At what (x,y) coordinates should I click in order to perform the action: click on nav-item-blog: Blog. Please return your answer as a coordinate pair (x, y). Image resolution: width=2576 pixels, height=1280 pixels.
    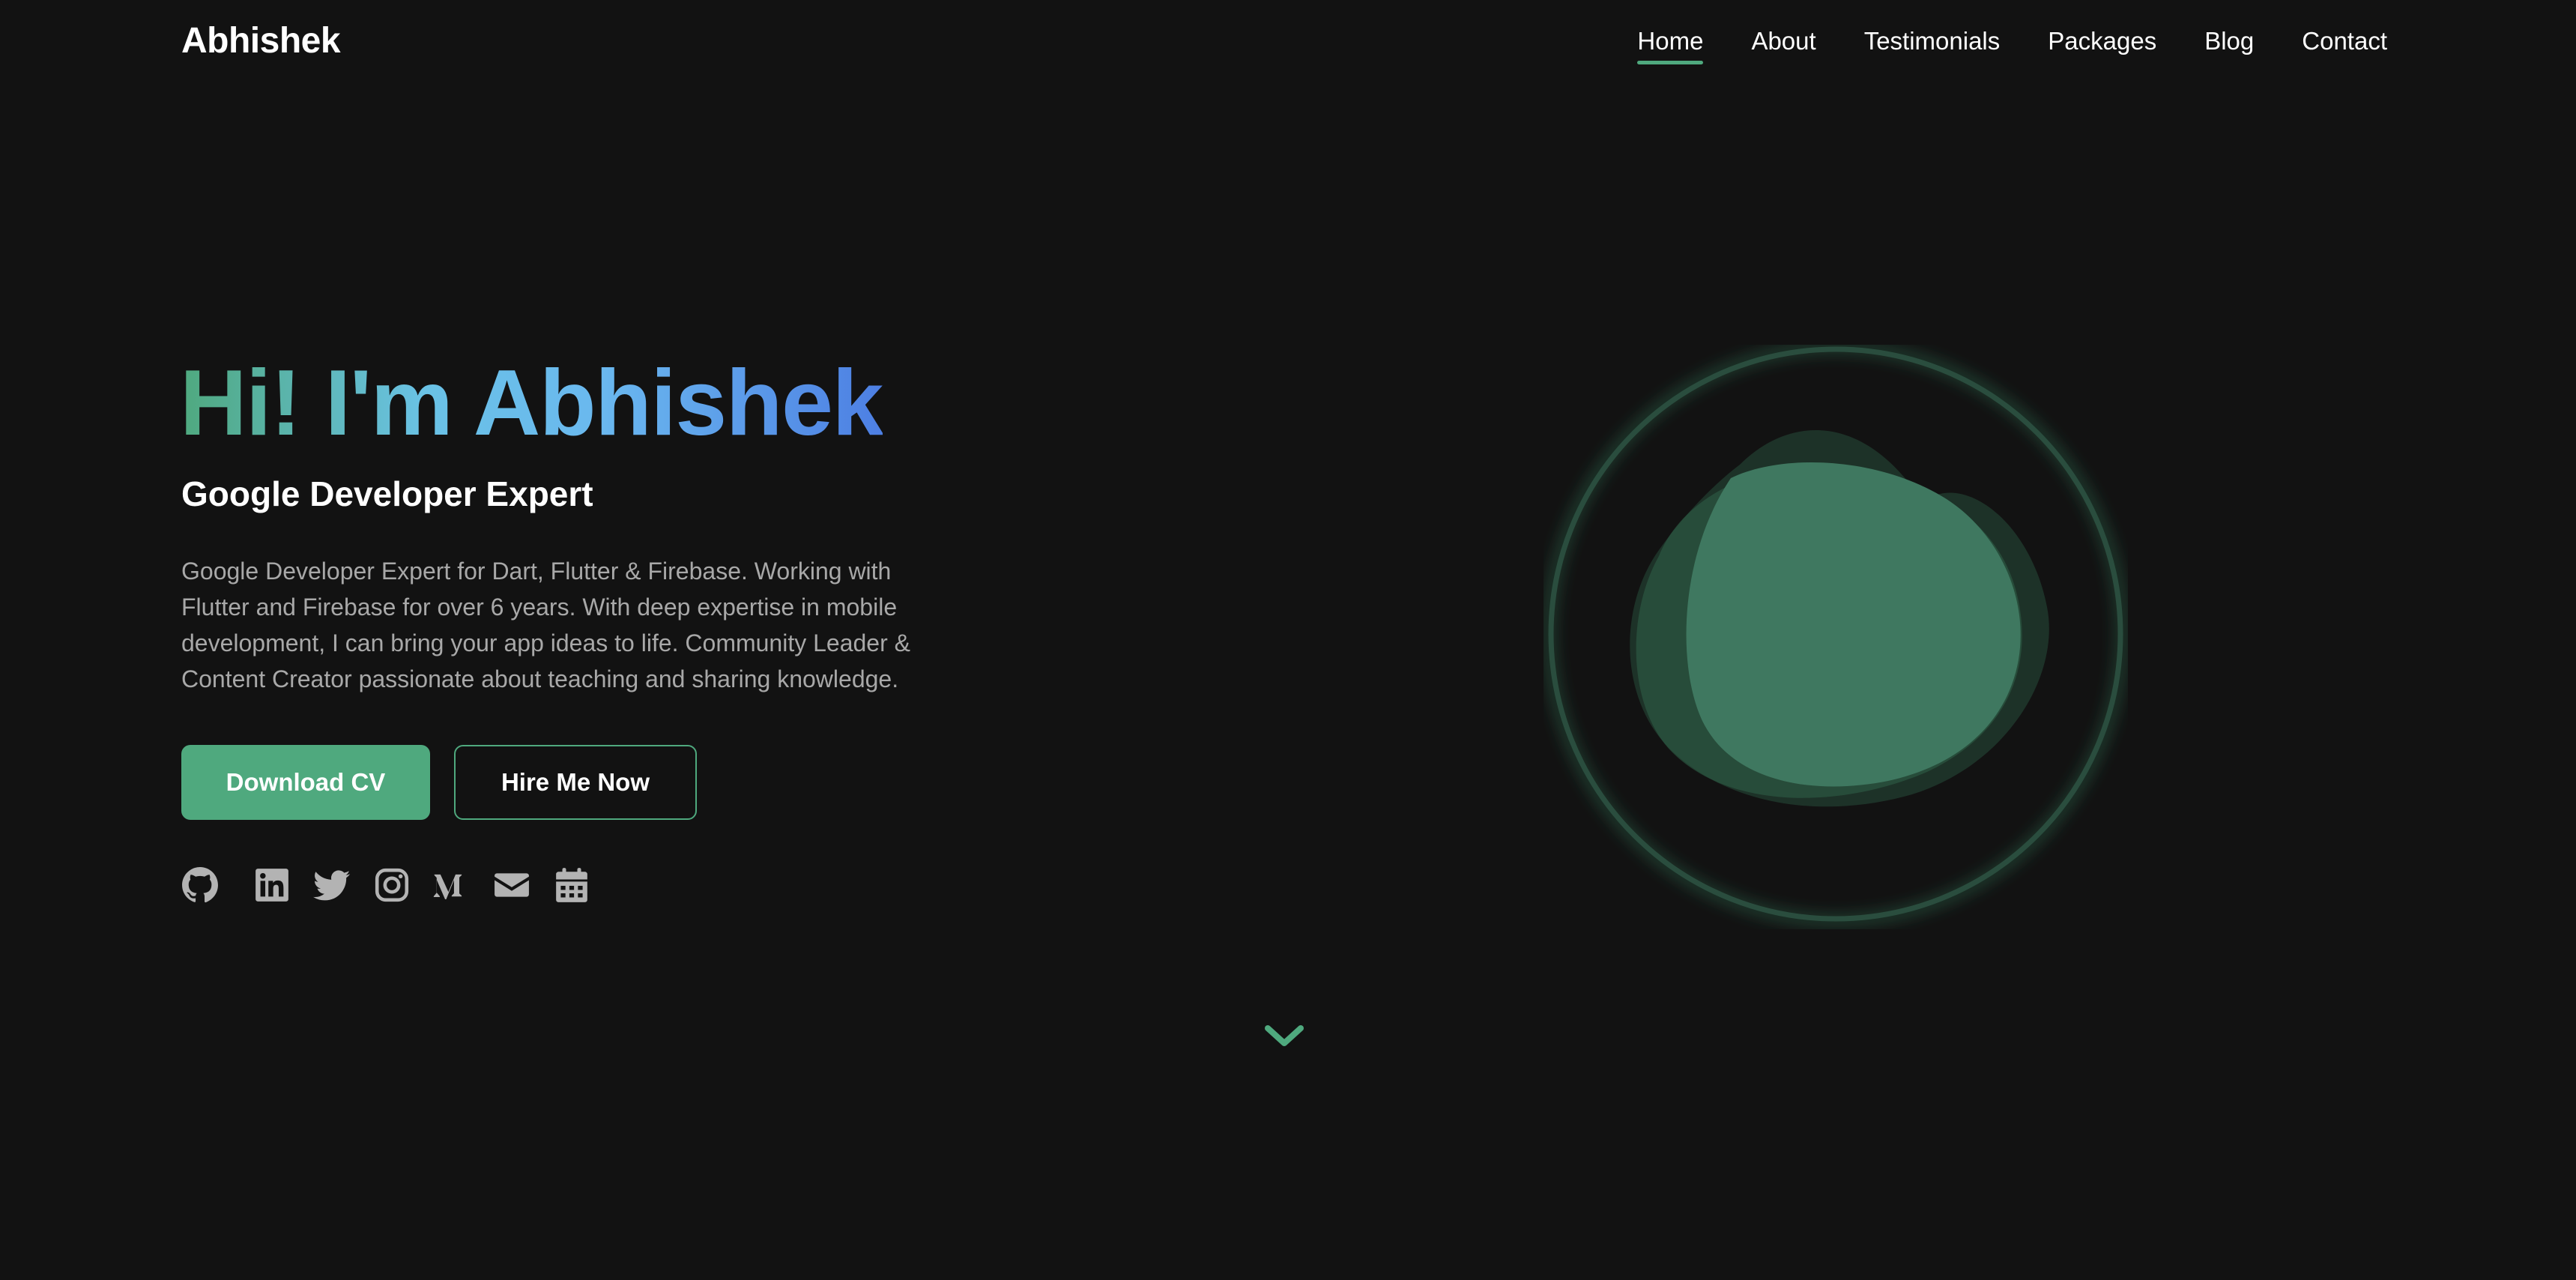
    Looking at the image, I should click on (2229, 41).